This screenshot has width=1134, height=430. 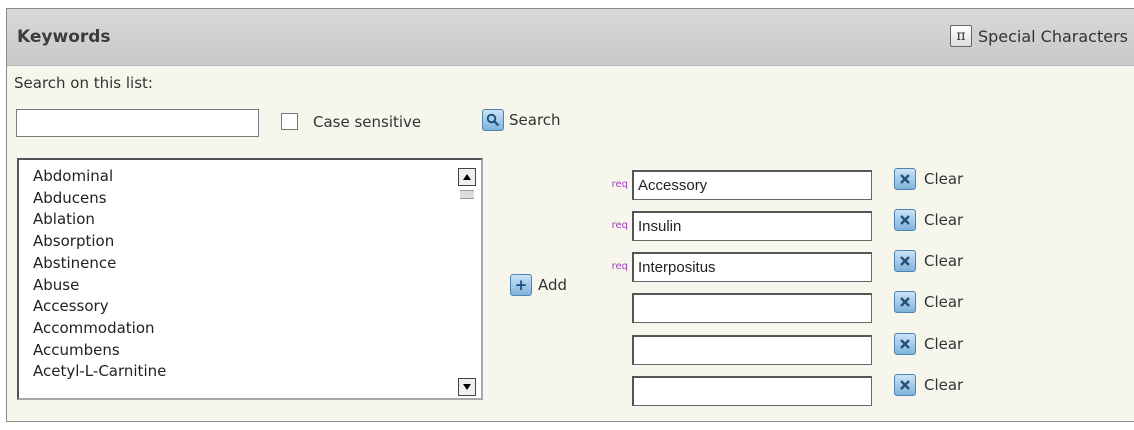 I want to click on magnifier-icon, so click(x=493, y=120).